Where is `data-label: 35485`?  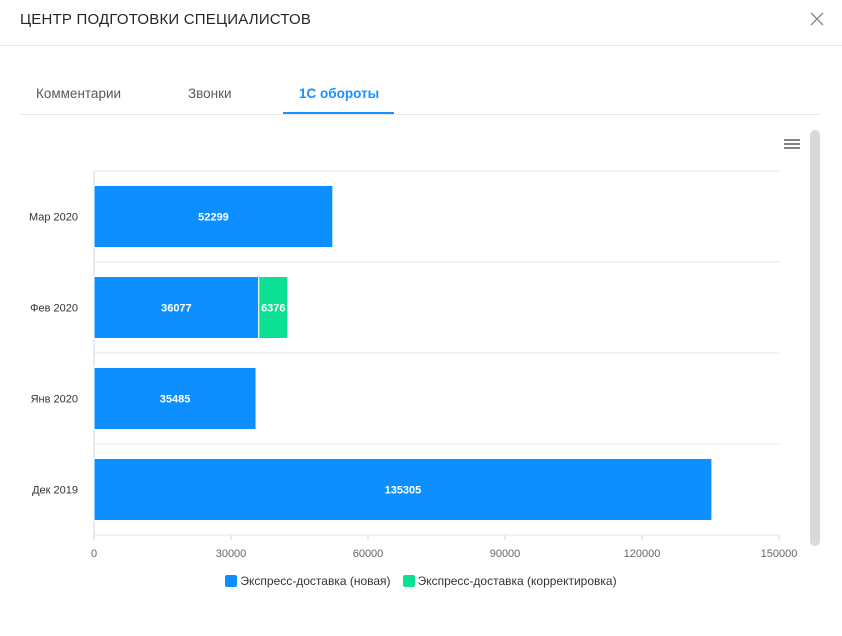
data-label: 35485 is located at coordinates (175, 400).